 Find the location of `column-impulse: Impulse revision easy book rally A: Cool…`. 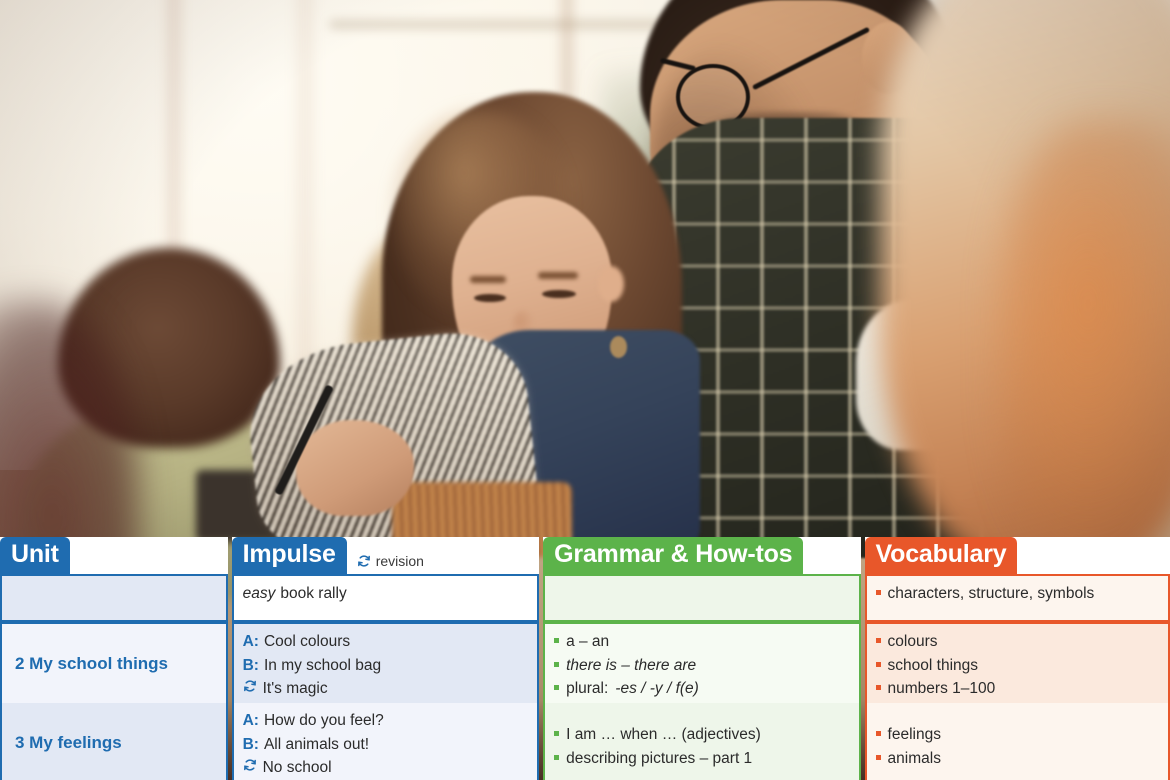

column-impulse: Impulse revision easy book rally A: Cool… is located at coordinates (385, 658).